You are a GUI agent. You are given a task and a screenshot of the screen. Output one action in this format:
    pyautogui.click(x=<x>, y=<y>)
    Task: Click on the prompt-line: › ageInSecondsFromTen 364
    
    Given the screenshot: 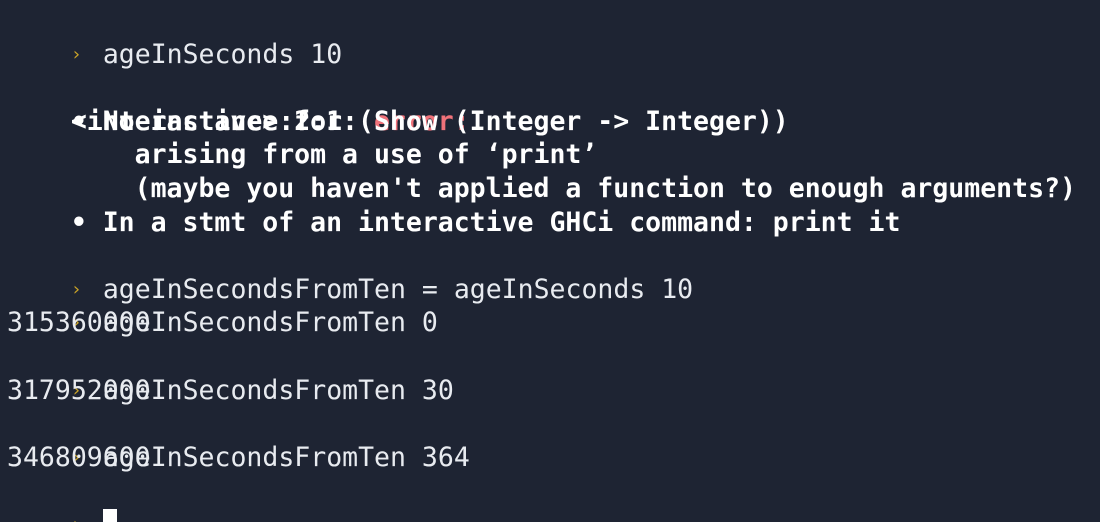 What is the action you would take?
    pyautogui.click(x=553, y=440)
    